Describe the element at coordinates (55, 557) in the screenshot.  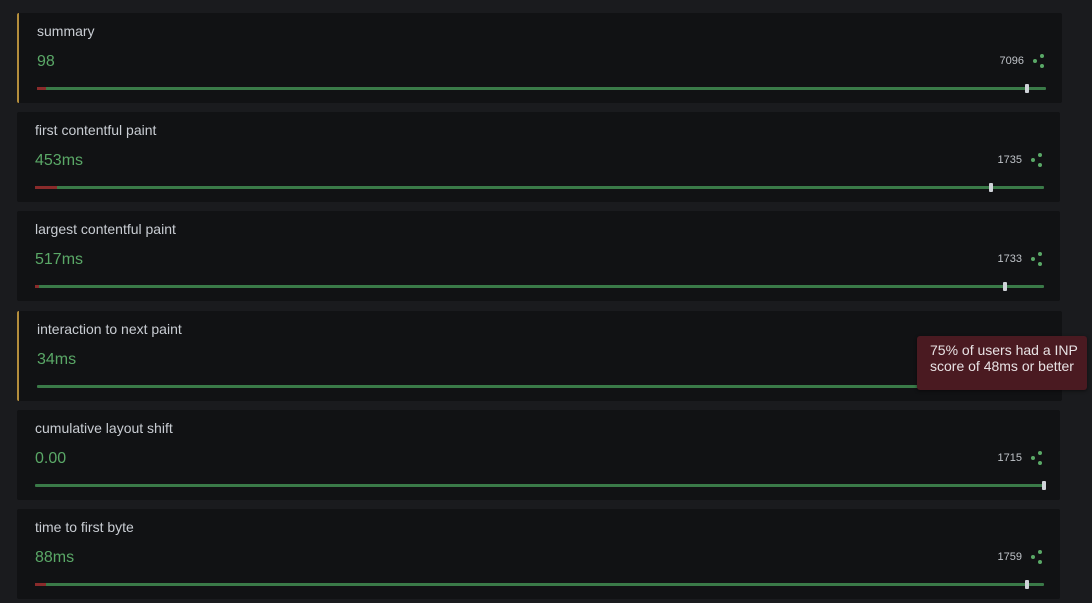
I see `metric-value: 88ms` at that location.